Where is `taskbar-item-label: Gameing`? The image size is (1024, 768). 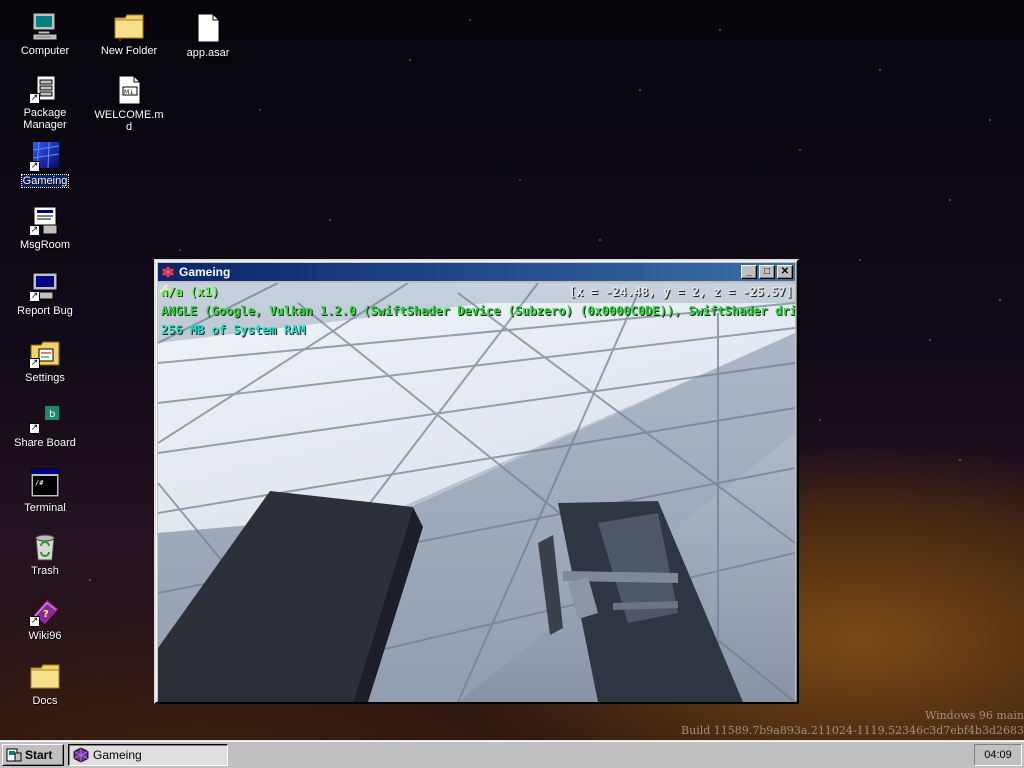
taskbar-item-label: Gameing is located at coordinates (117, 754).